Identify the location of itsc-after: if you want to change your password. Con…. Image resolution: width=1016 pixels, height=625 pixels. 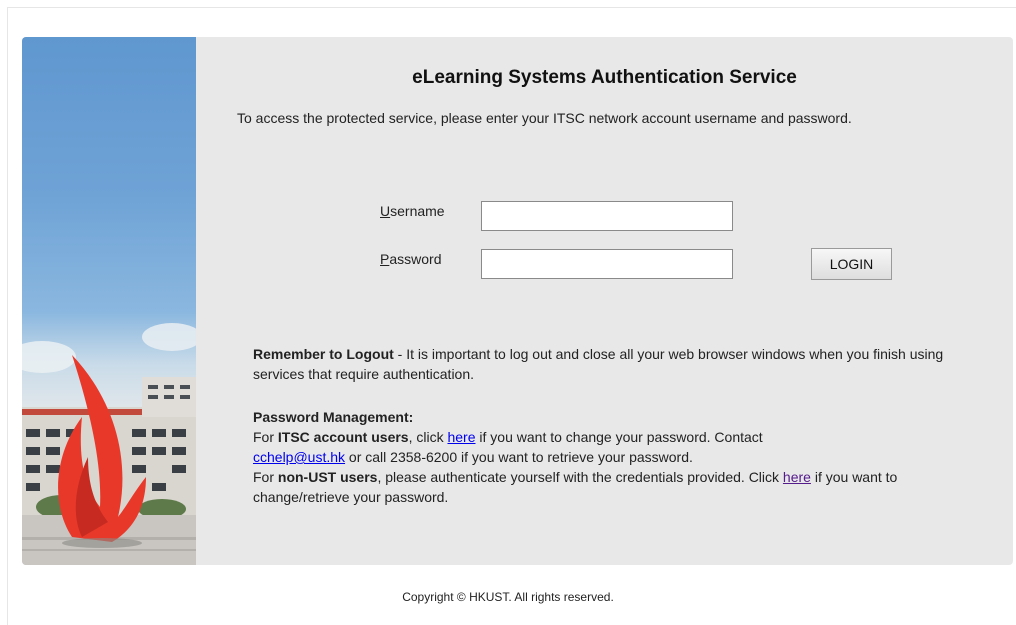
(619, 437).